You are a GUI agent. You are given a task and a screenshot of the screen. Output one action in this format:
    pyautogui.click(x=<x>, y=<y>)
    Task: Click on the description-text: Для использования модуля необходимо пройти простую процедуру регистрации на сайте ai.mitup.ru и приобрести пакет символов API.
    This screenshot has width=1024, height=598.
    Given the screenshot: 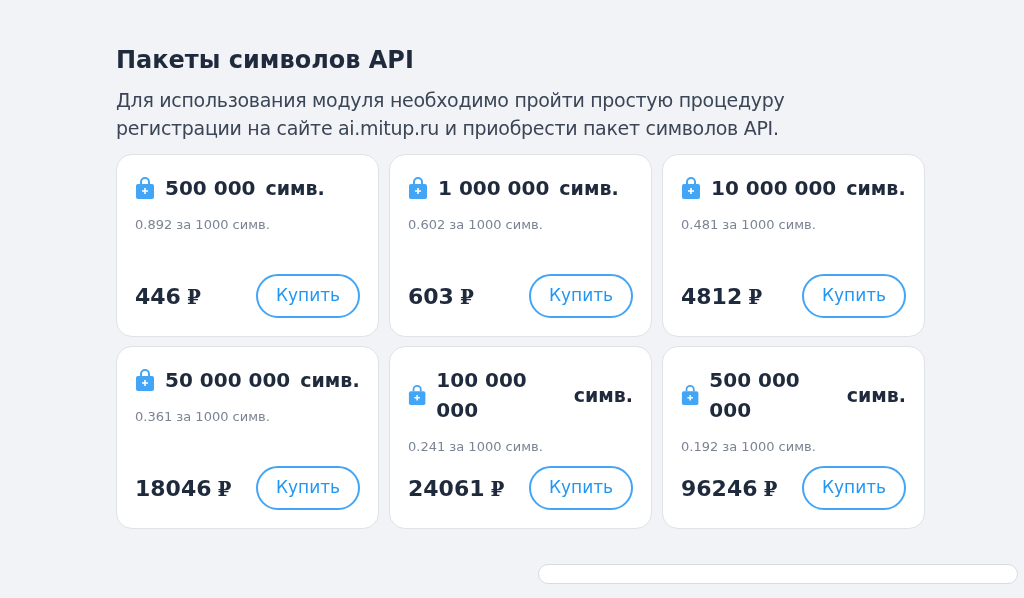 What is the action you would take?
    pyautogui.click(x=451, y=114)
    